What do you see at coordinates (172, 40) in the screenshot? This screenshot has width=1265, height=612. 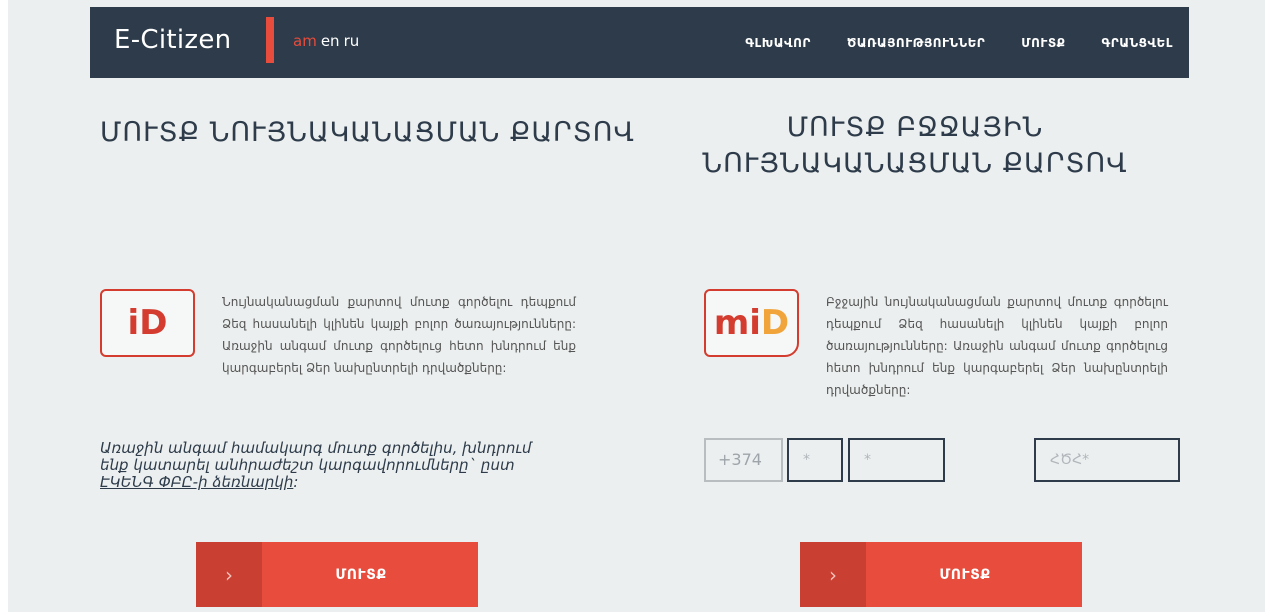 I see `site-logo: E-Citizen` at bounding box center [172, 40].